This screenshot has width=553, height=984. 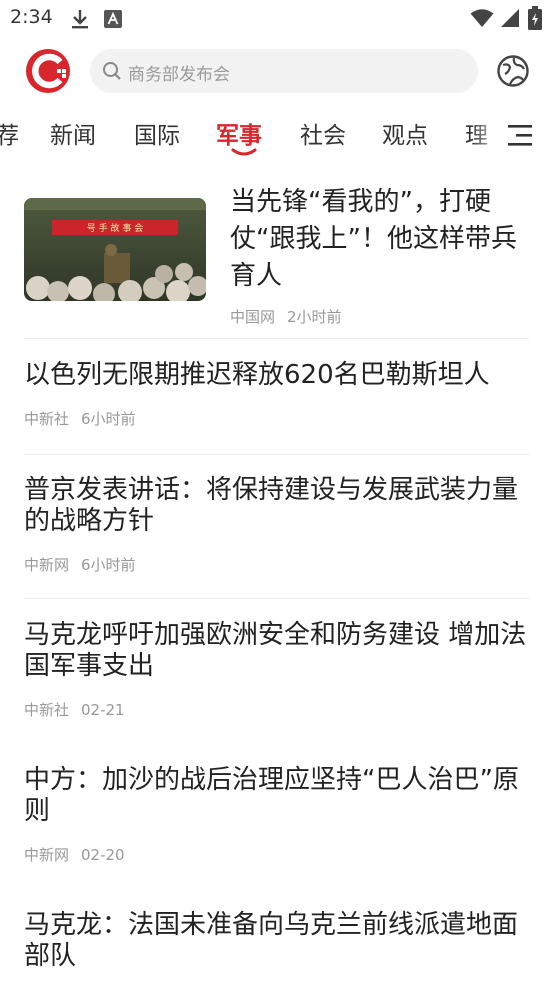 I want to click on news-title: 普京发表讲话：将保持建设与发展武装力量的战略方针, so click(x=271, y=505).